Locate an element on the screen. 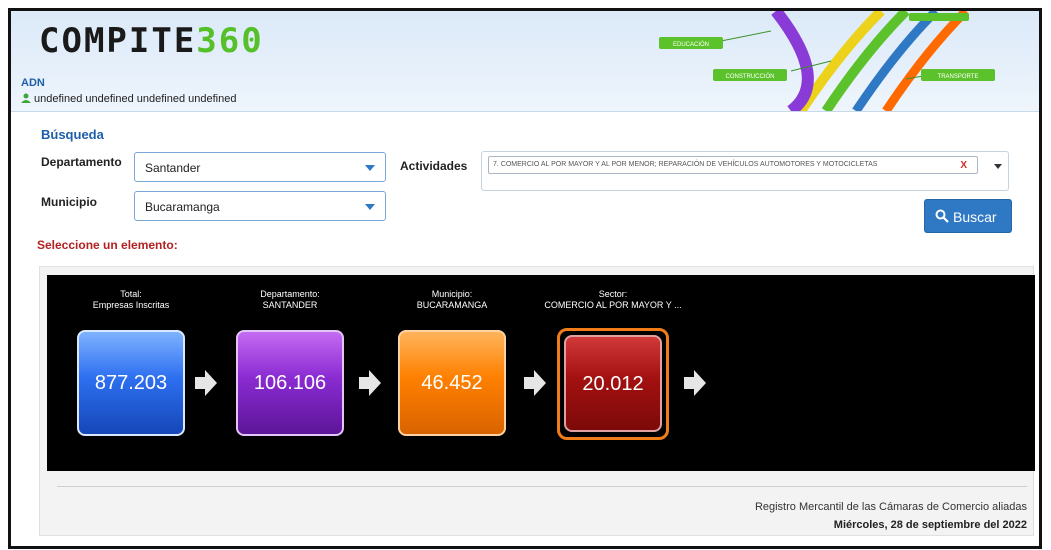 The width and height of the screenshot is (1051, 550). card-municipio-value: 46.452 is located at coordinates (452, 383).